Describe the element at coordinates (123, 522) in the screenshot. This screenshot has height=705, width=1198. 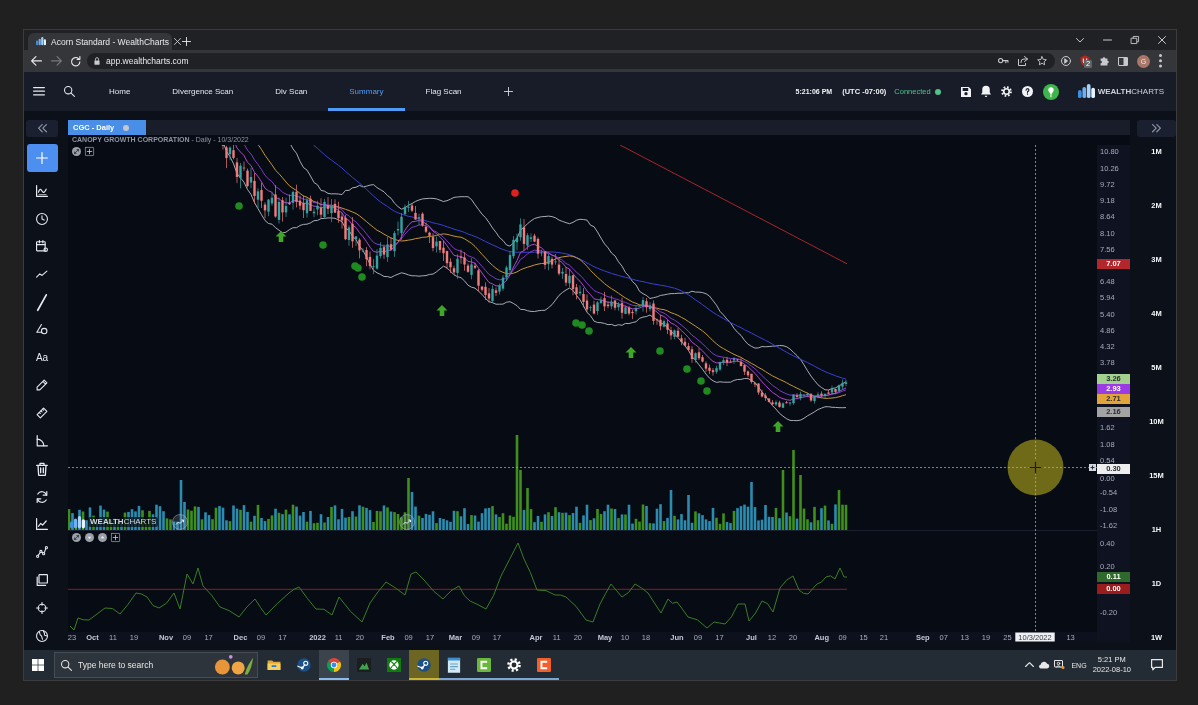
I see `chart-logo-text: WEALTHCHARTS` at that location.